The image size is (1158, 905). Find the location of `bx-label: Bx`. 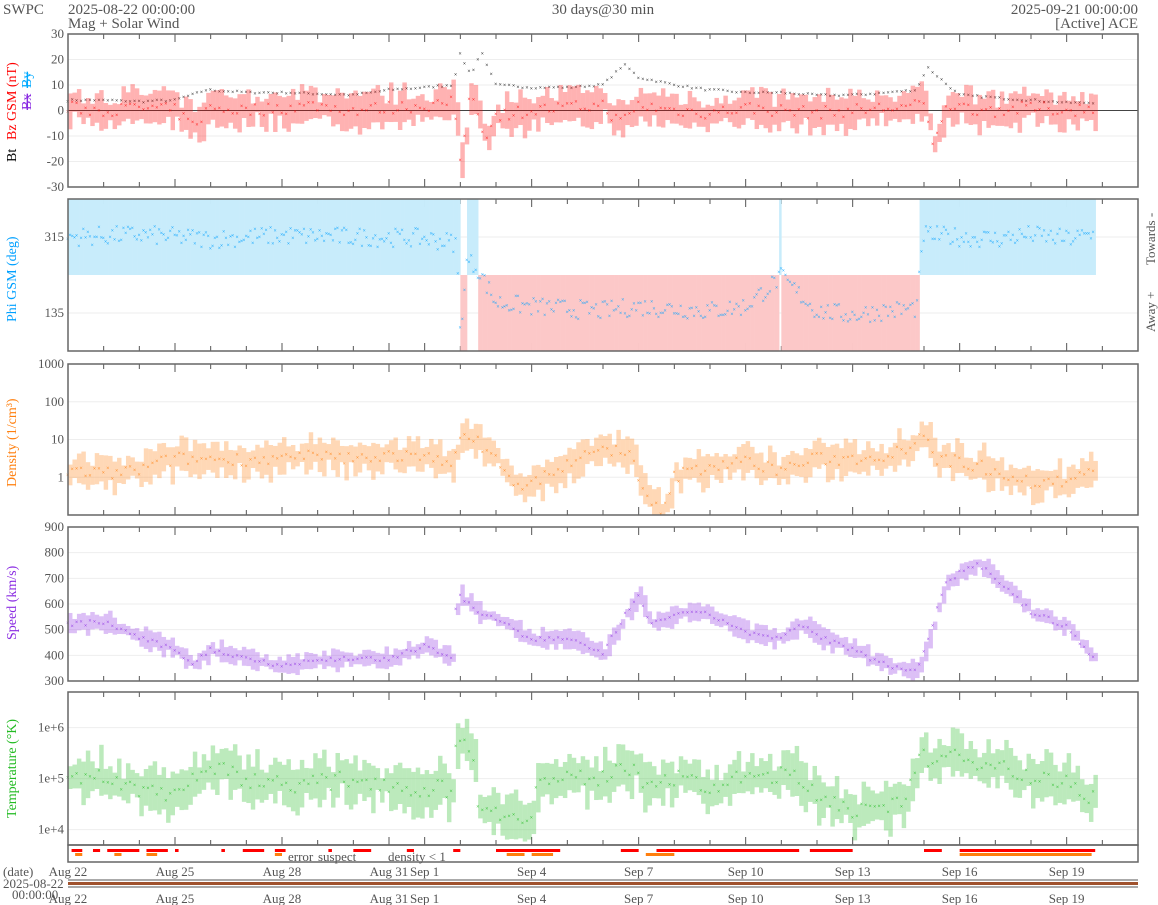

bx-label: Bx is located at coordinates (27, 102).